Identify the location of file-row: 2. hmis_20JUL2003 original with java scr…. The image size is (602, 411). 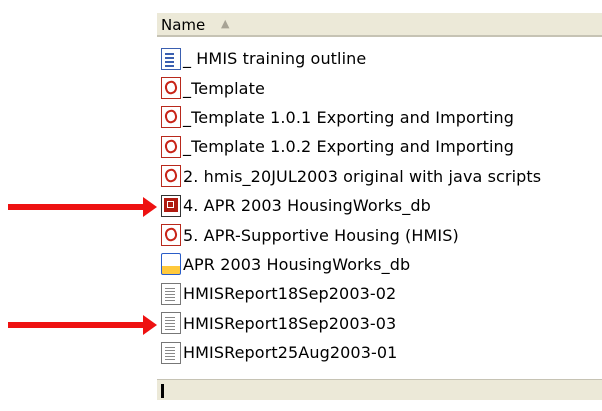
(379, 176).